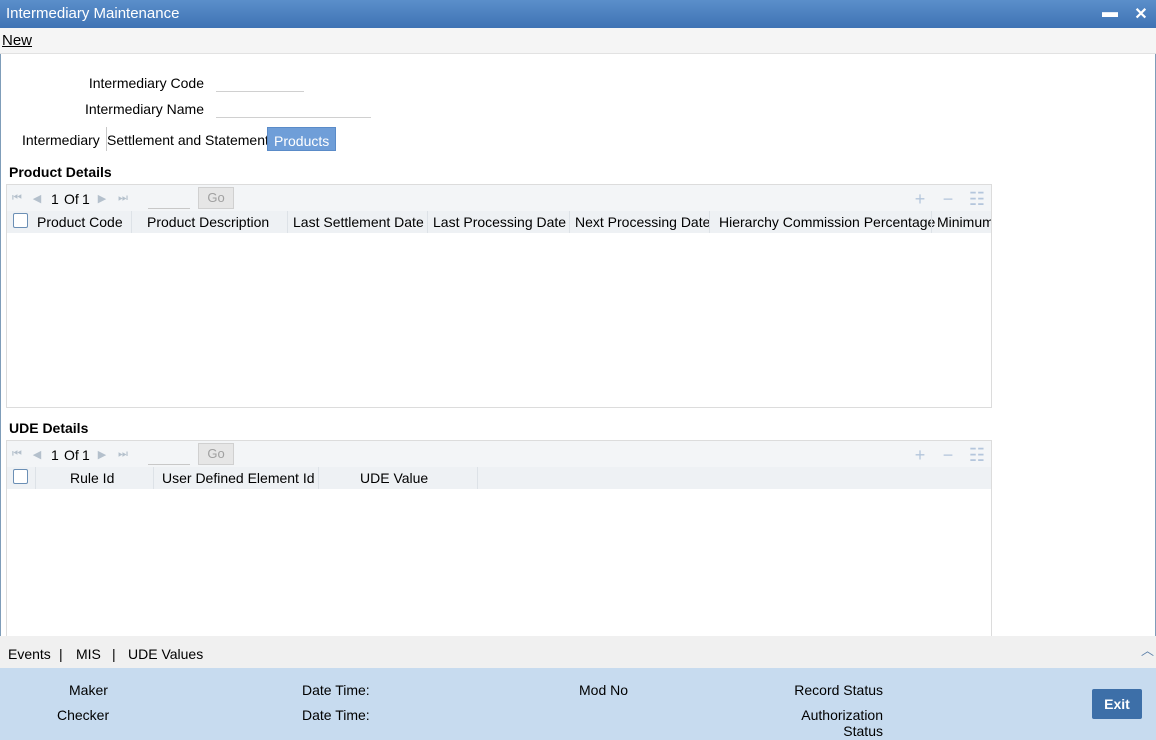 The height and width of the screenshot is (740, 1156). What do you see at coordinates (144, 109) in the screenshot?
I see `intermediary-name-label: Intermediary Name` at bounding box center [144, 109].